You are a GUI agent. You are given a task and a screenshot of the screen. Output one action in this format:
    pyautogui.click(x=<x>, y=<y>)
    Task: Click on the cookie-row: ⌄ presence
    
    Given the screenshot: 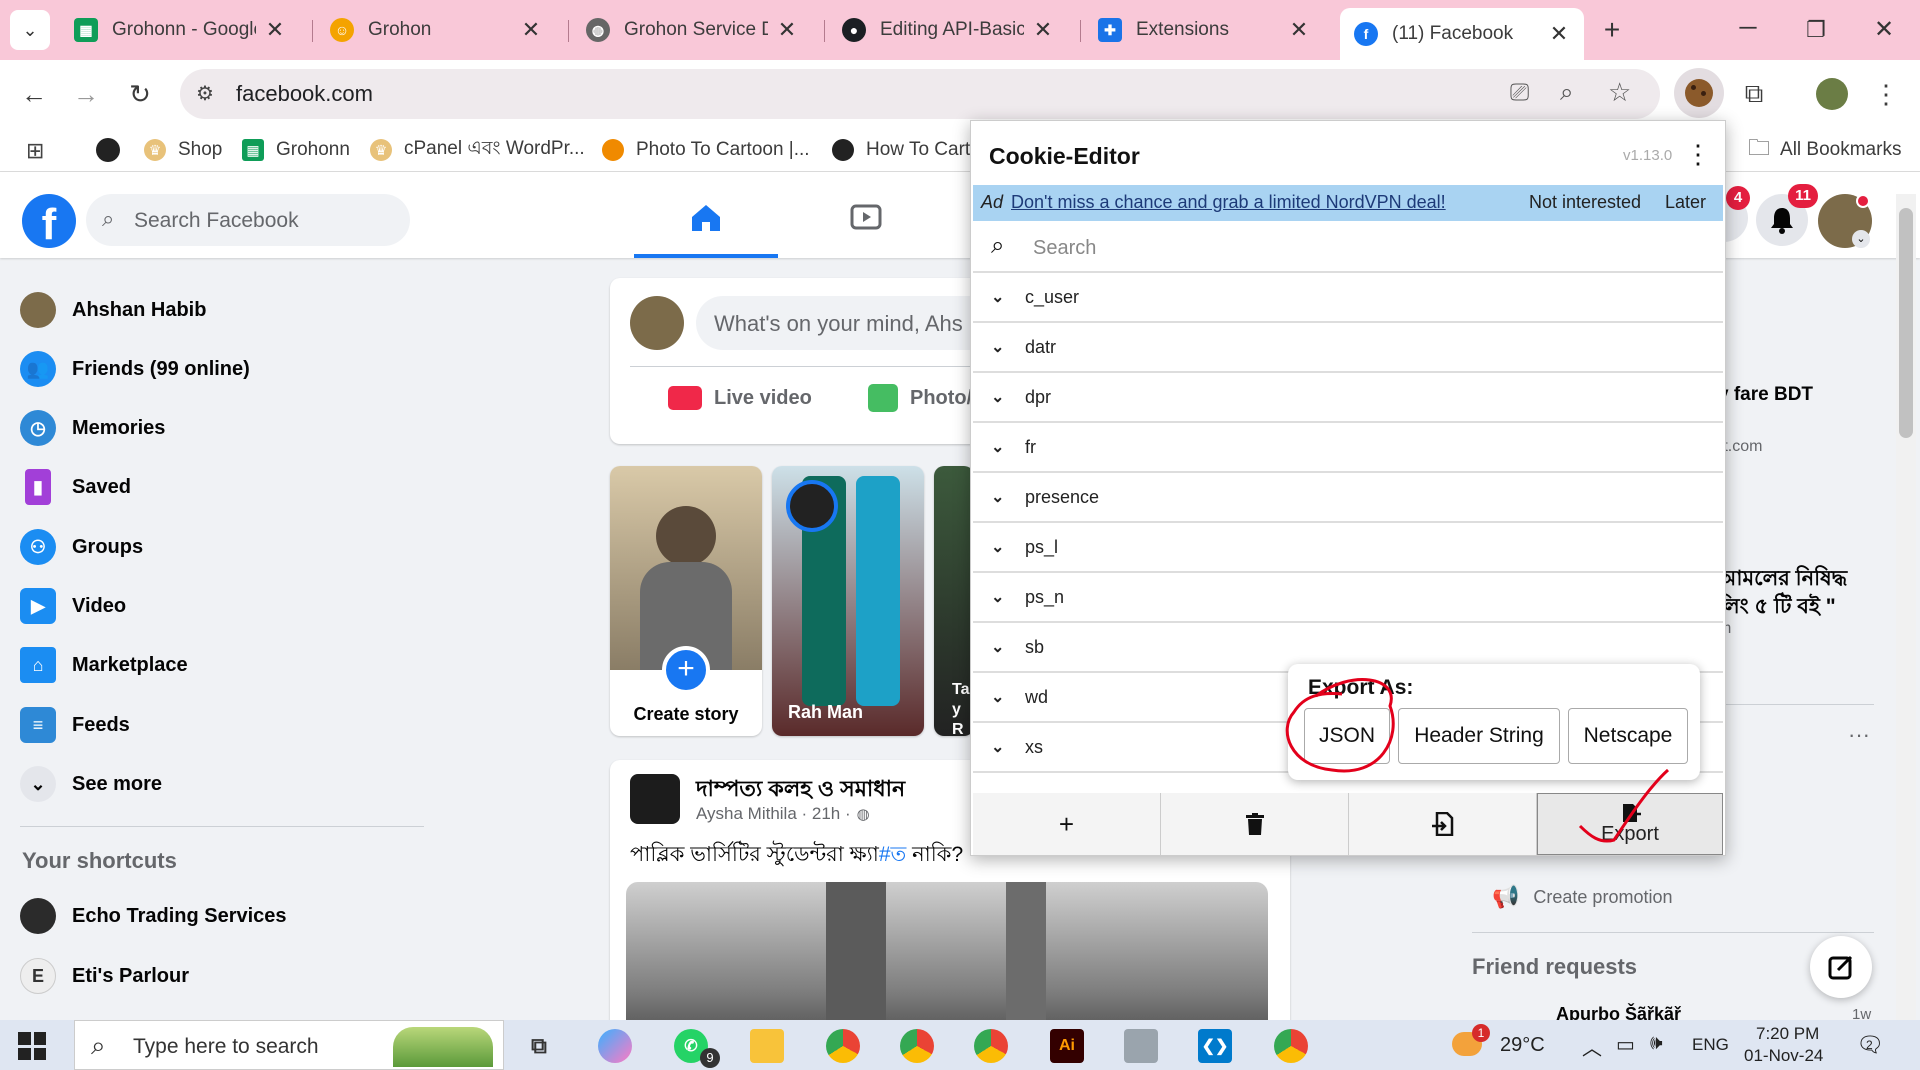 What is the action you would take?
    pyautogui.click(x=1348, y=498)
    